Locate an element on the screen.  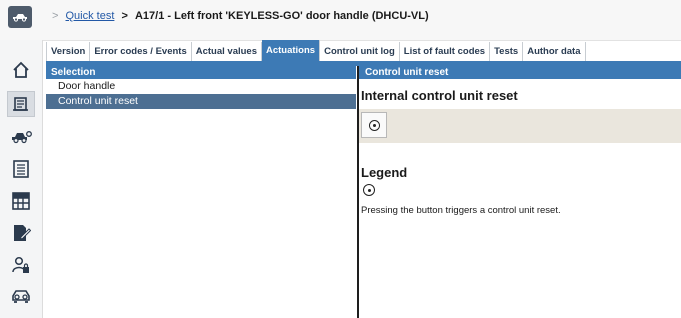
car-wrench-icon is located at coordinates (21, 137).